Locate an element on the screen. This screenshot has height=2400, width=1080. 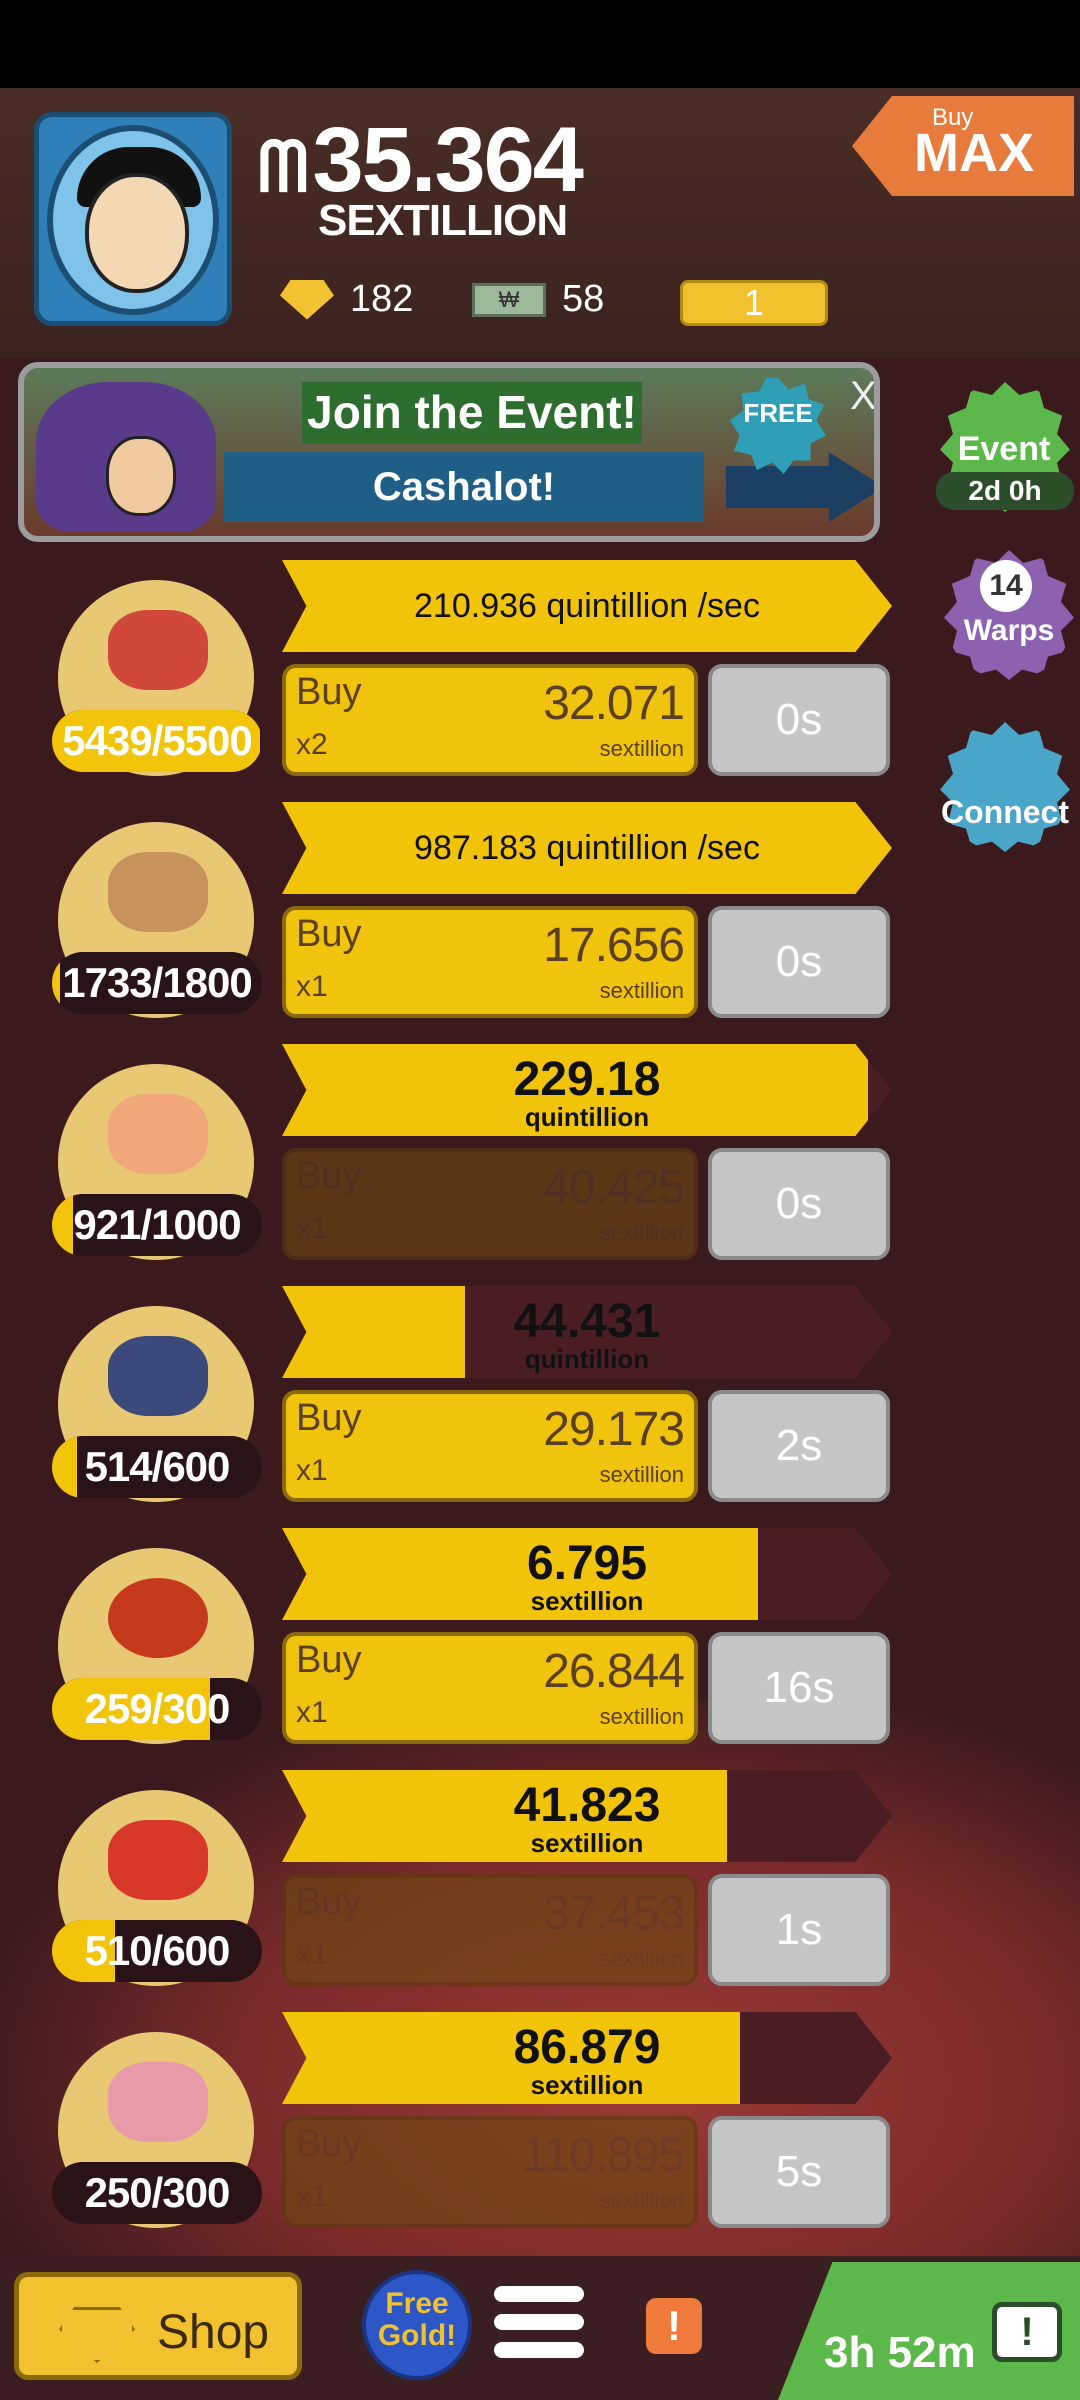
cycle-timer: 5s is located at coordinates (799, 2172).